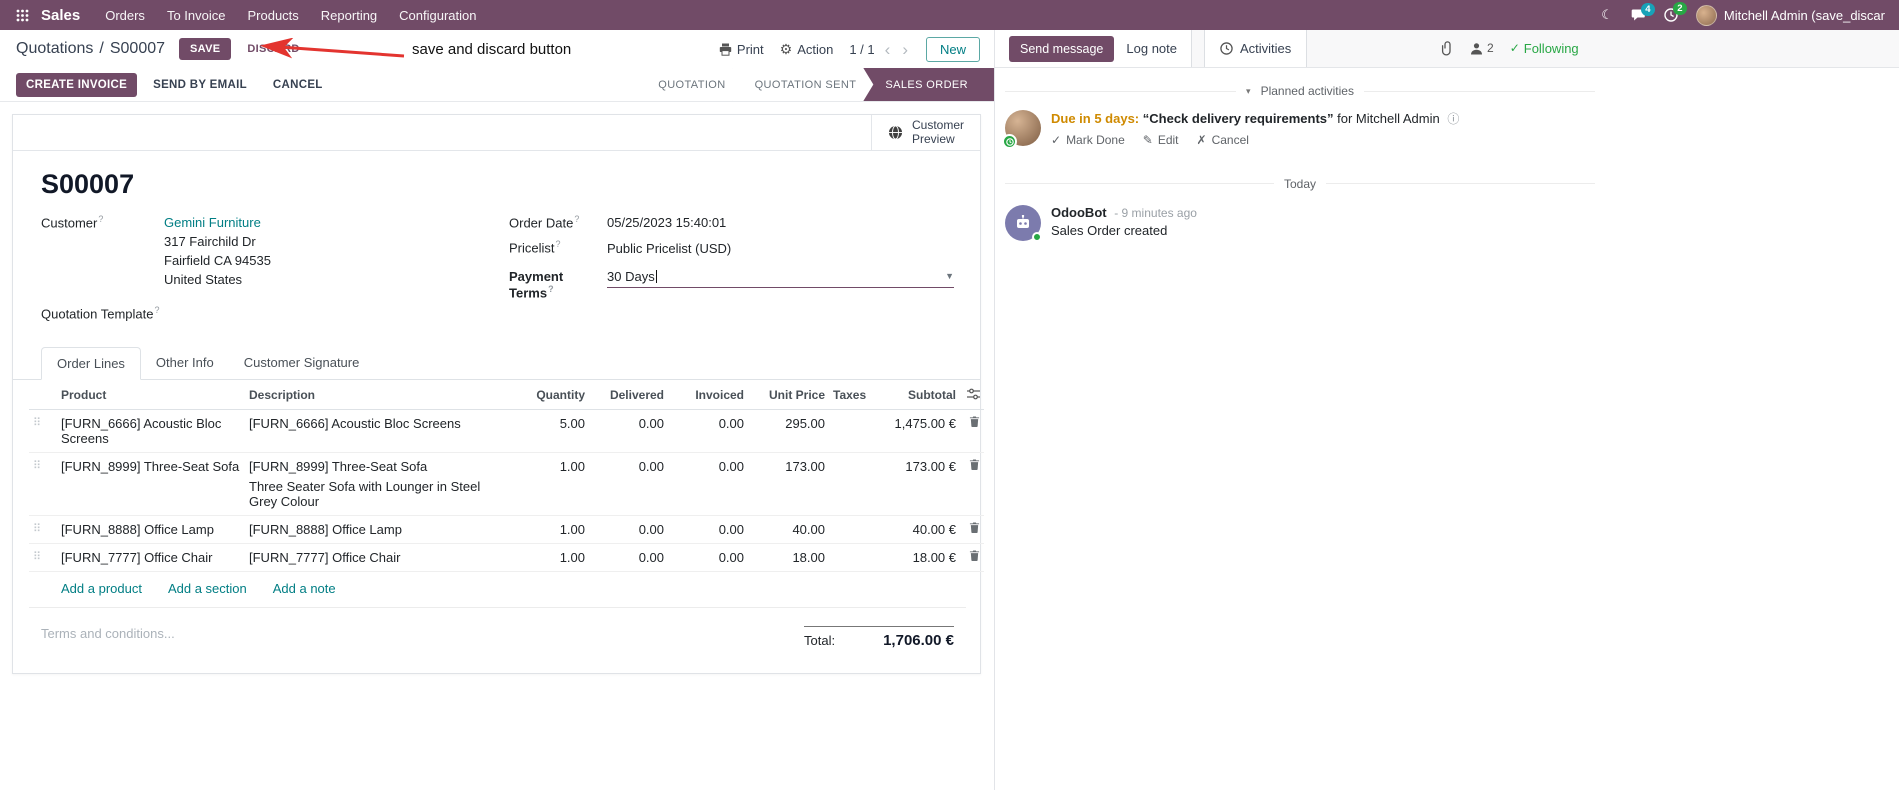  Describe the element at coordinates (551, 431) in the screenshot. I see `cell-quantity: 5.00` at that location.